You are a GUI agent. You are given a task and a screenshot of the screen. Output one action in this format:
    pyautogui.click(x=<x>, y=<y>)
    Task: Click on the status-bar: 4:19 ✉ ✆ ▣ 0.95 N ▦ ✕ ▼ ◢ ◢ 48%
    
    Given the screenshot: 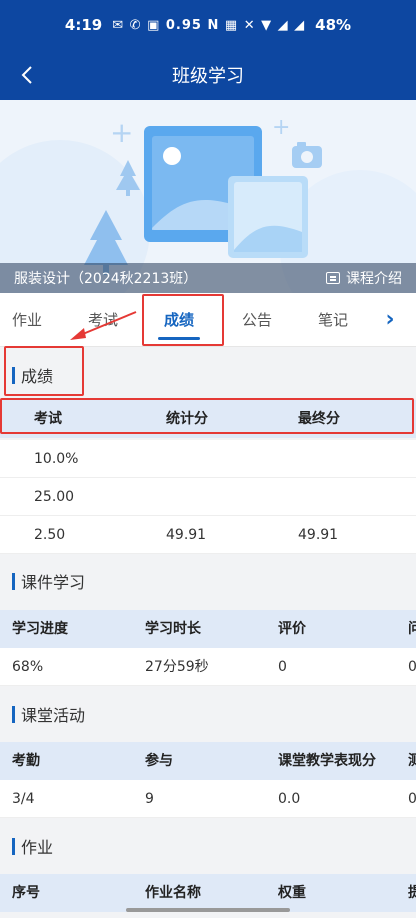 What is the action you would take?
    pyautogui.click(x=208, y=25)
    